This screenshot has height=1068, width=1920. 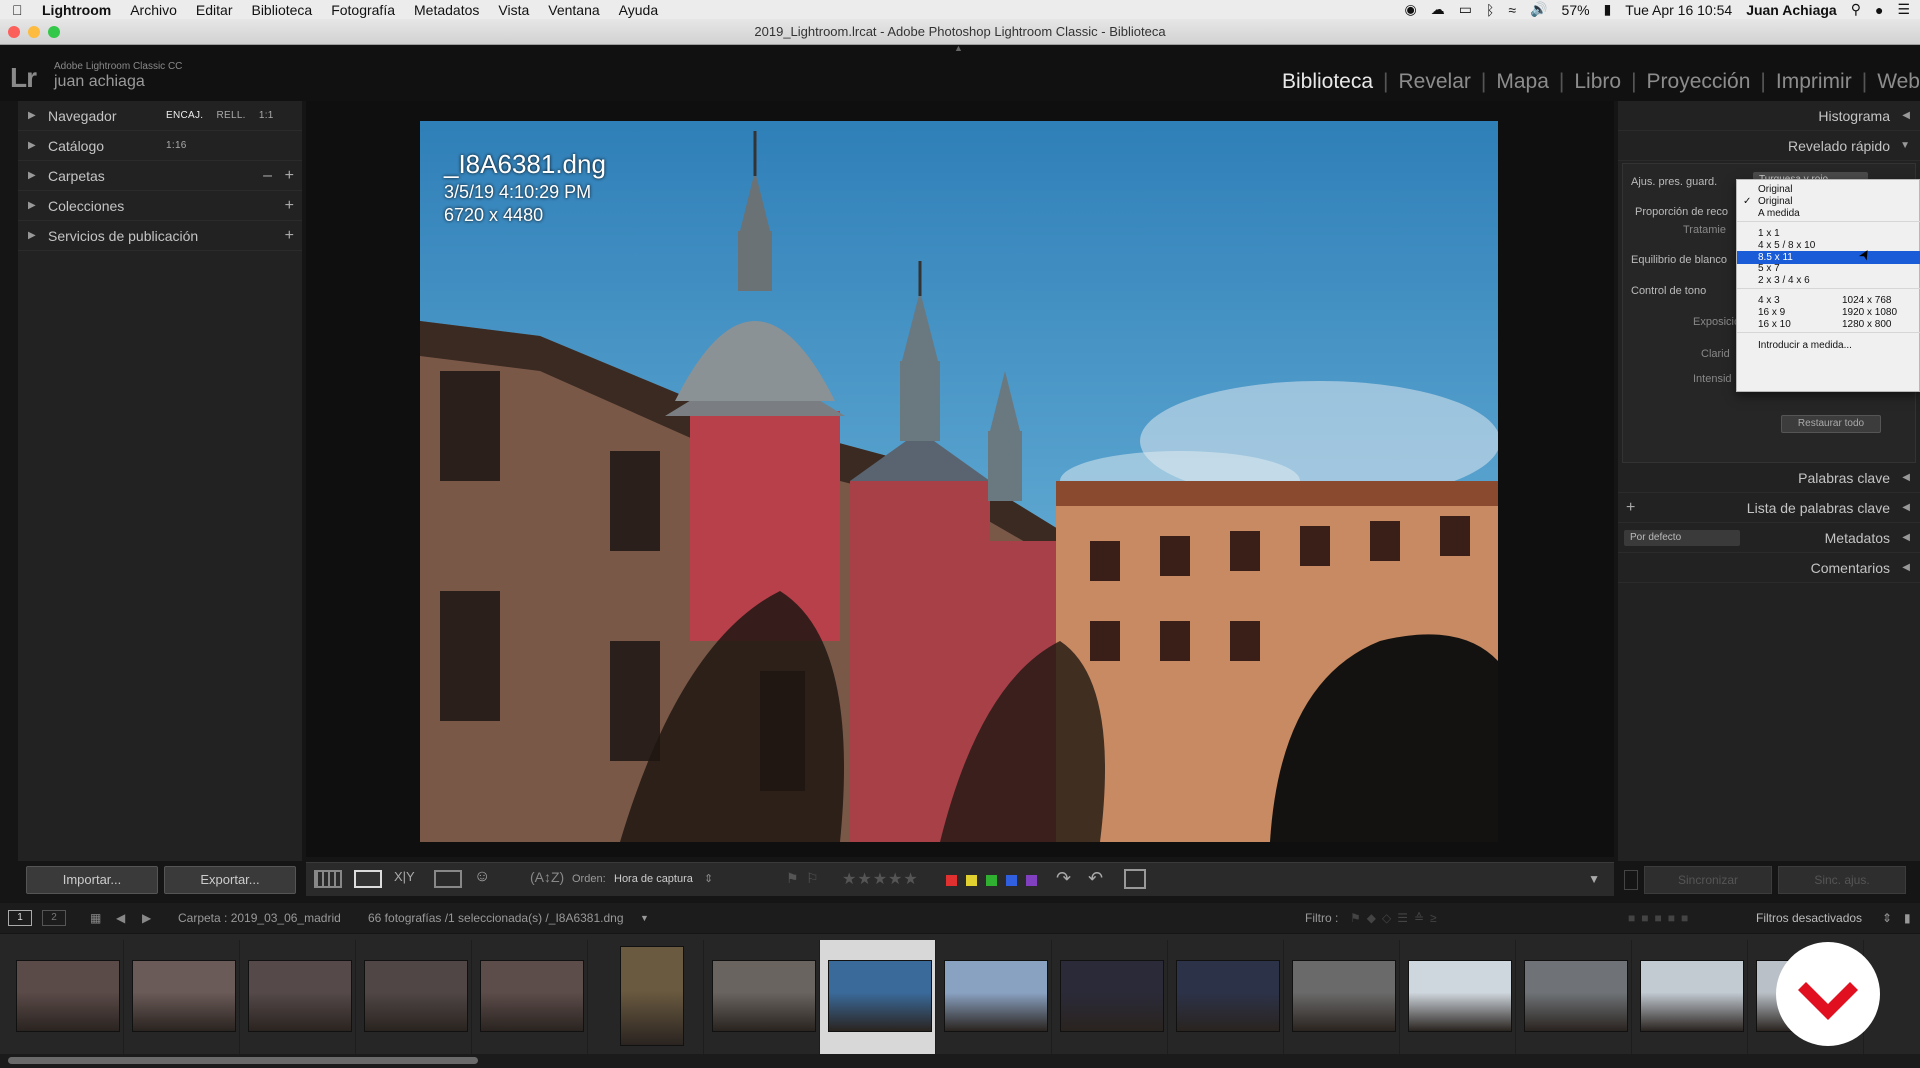 What do you see at coordinates (573, 10) in the screenshot?
I see `menu-ventana: Ventana` at bounding box center [573, 10].